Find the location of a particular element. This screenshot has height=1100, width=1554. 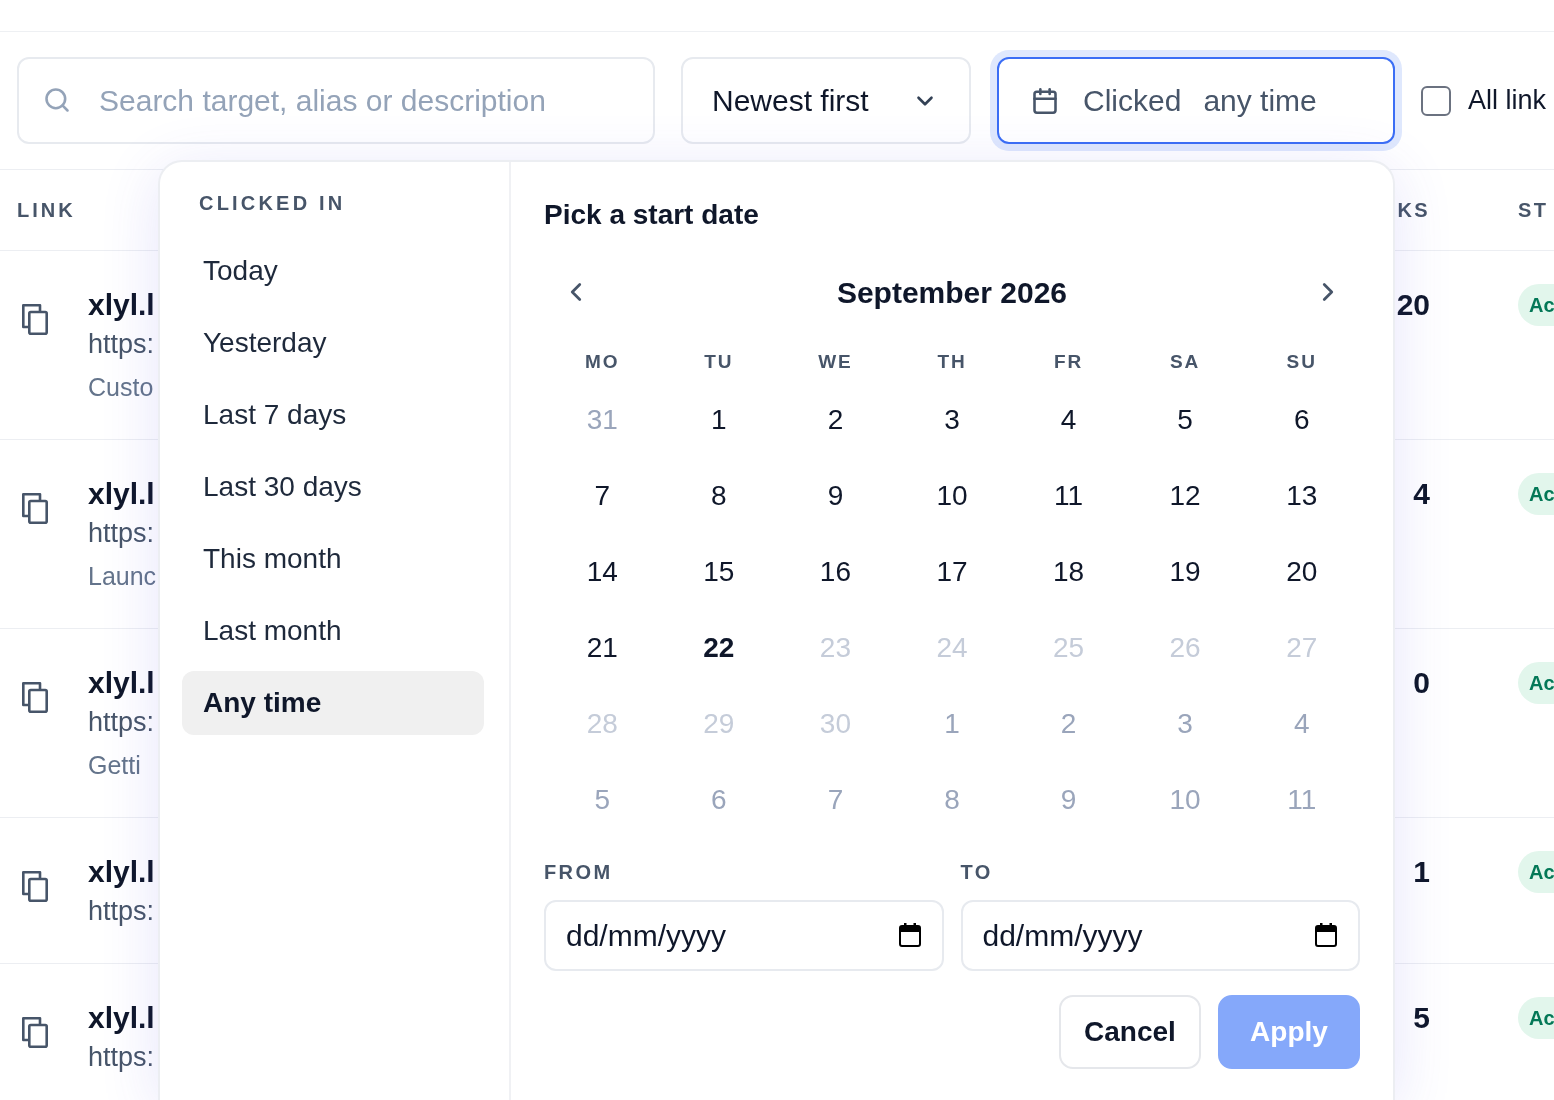

calendar-day: 20 is located at coordinates (1302, 572).